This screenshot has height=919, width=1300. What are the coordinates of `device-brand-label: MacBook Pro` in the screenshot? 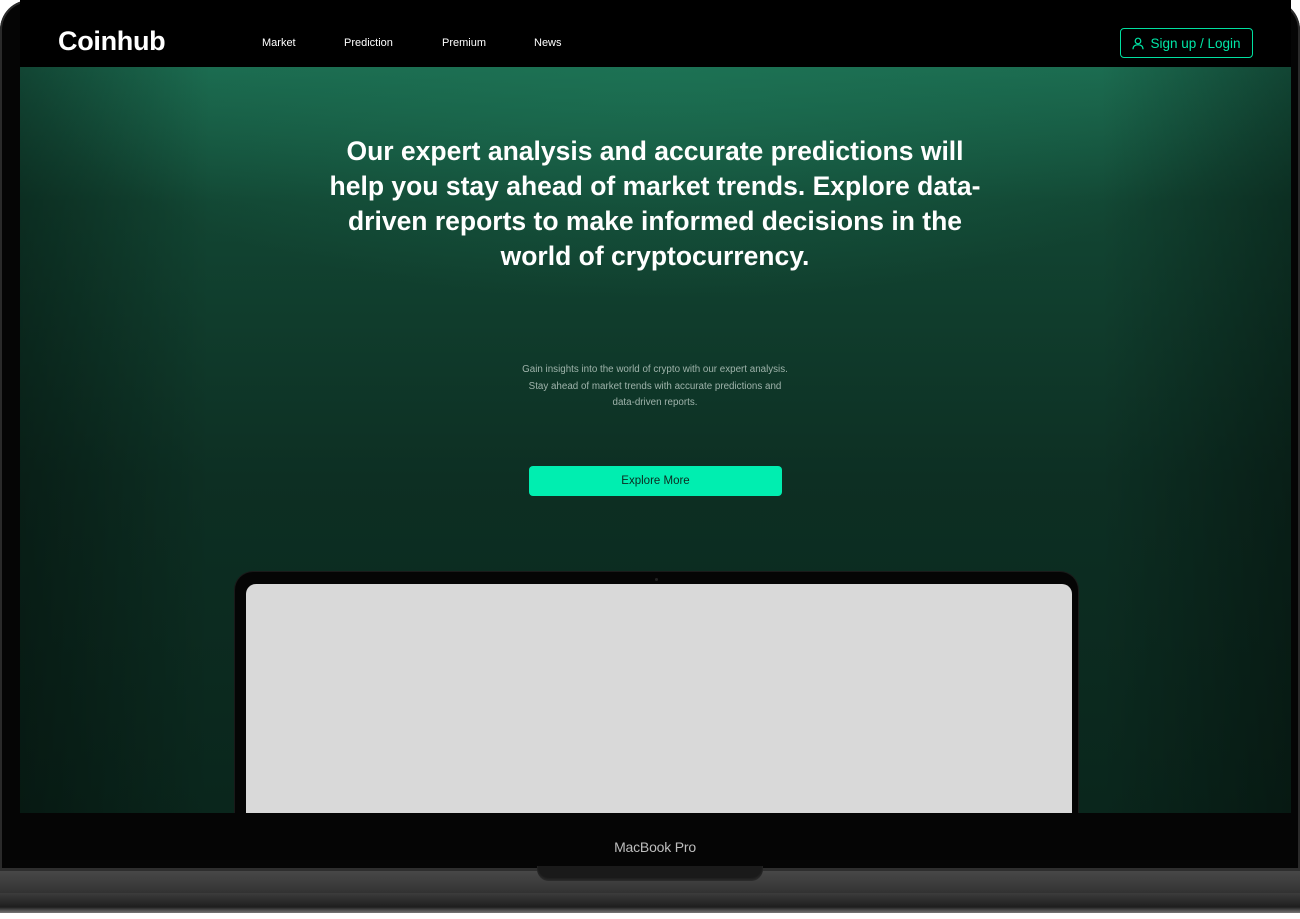 It's located at (655, 847).